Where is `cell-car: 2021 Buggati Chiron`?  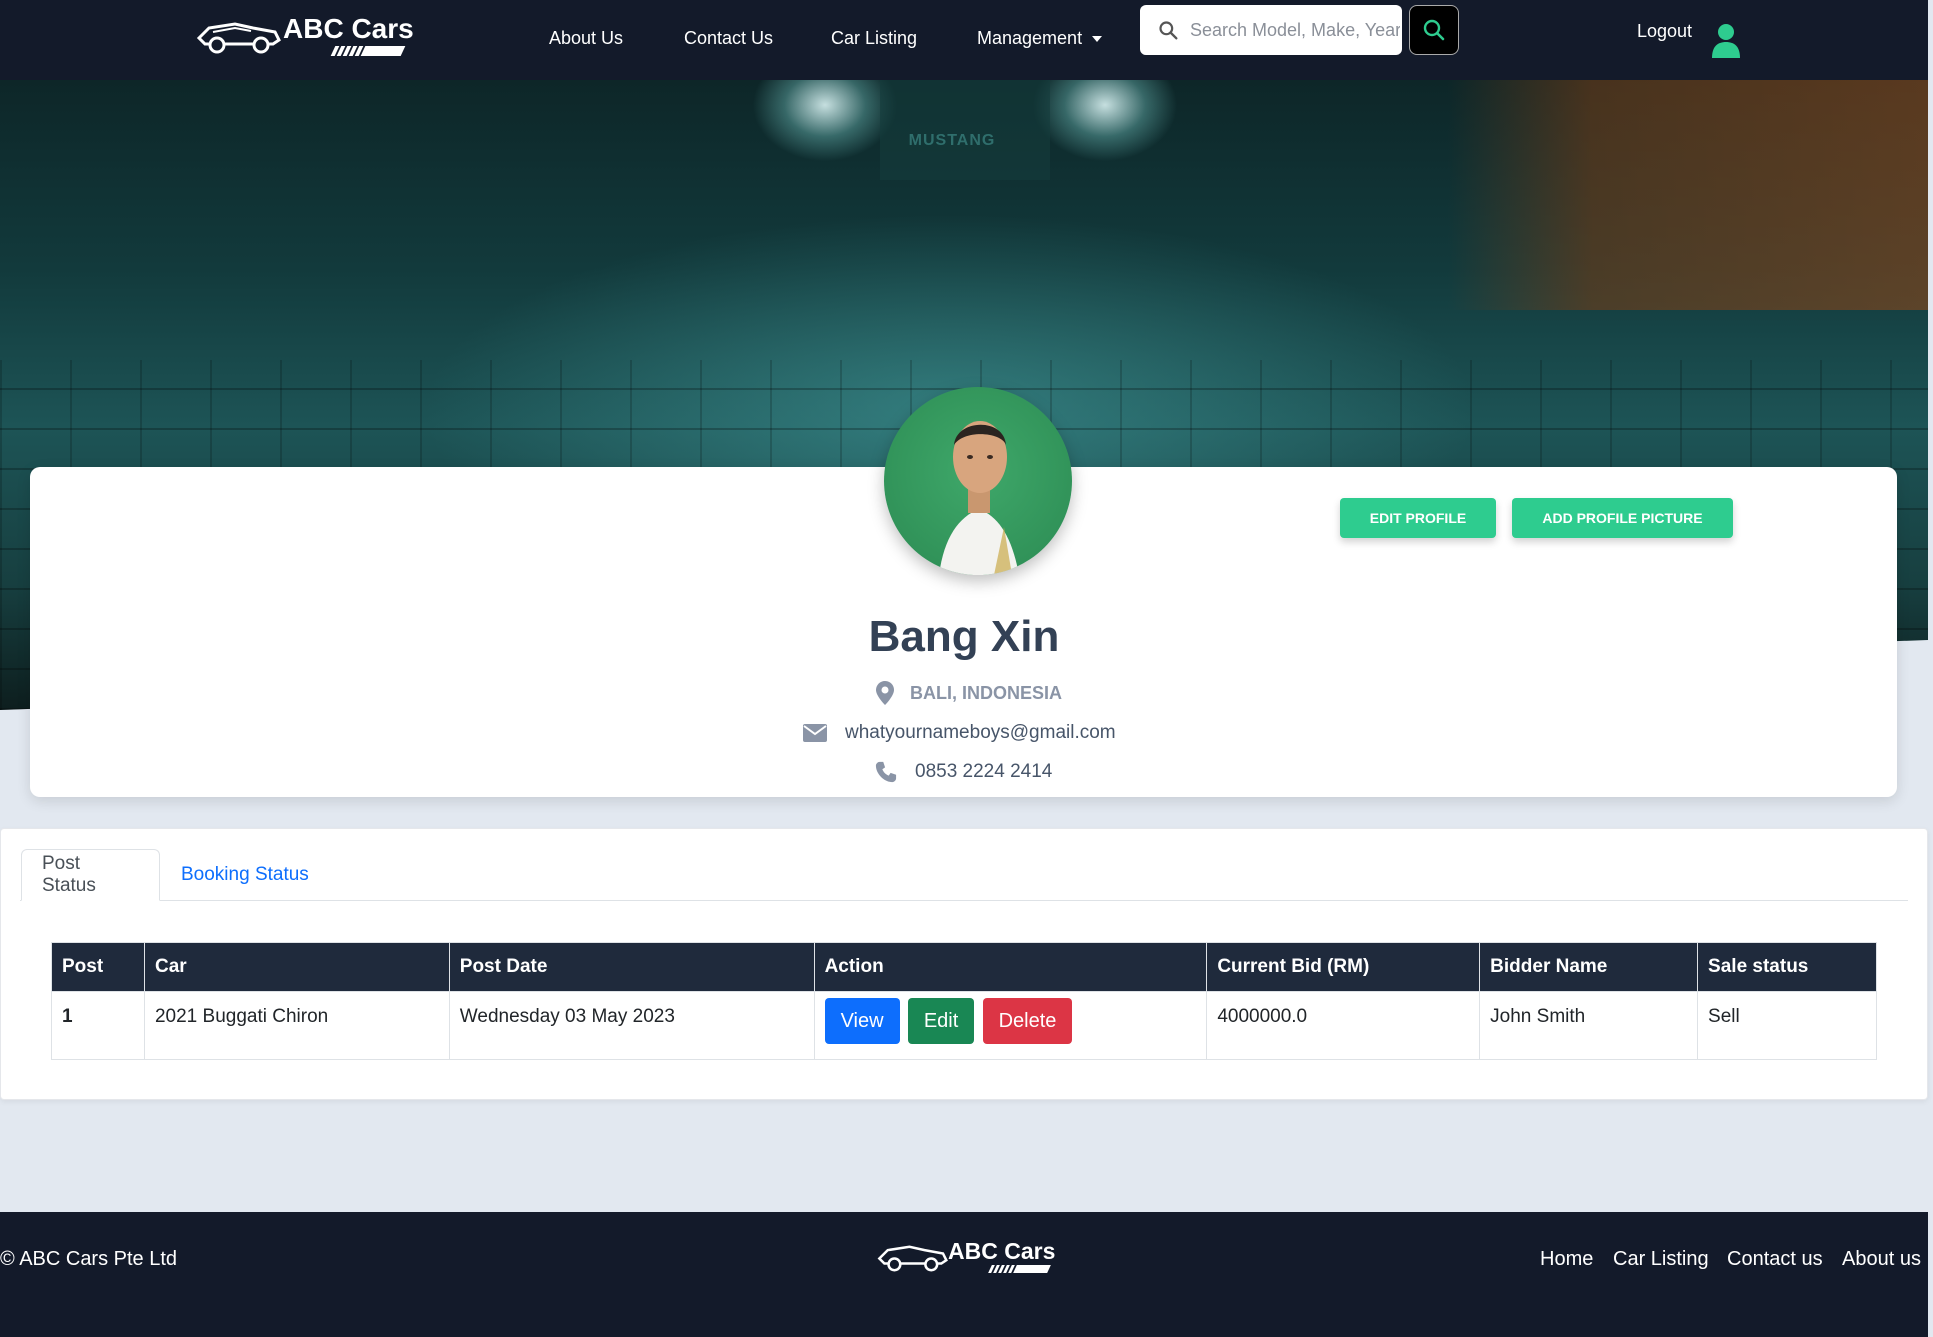
cell-car: 2021 Buggati Chiron is located at coordinates (296, 1025).